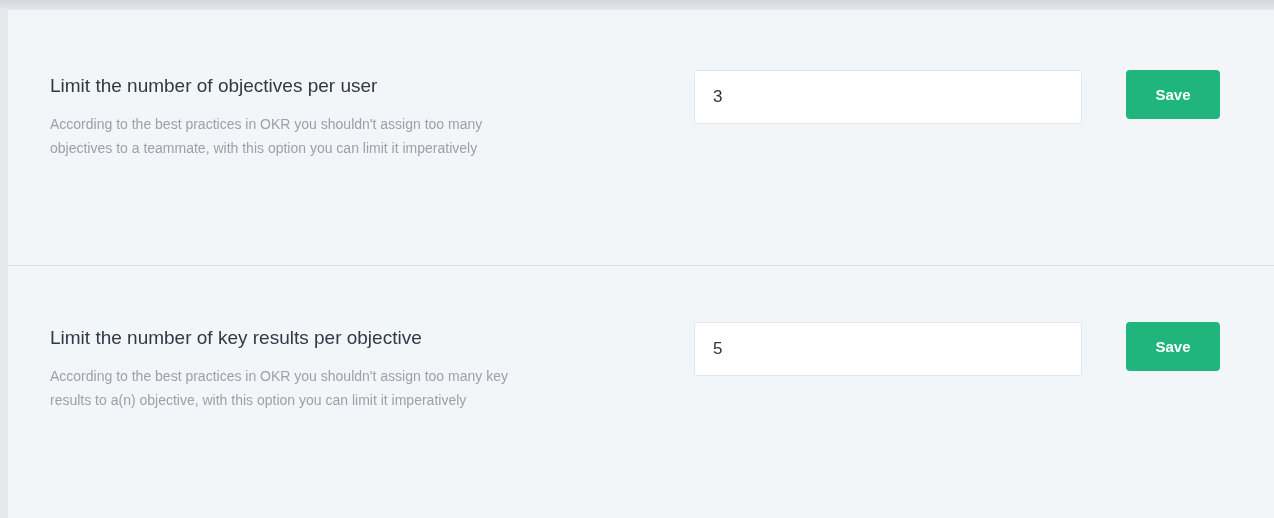  I want to click on setting-title: Limit the number of key results per objective, so click(236, 338).